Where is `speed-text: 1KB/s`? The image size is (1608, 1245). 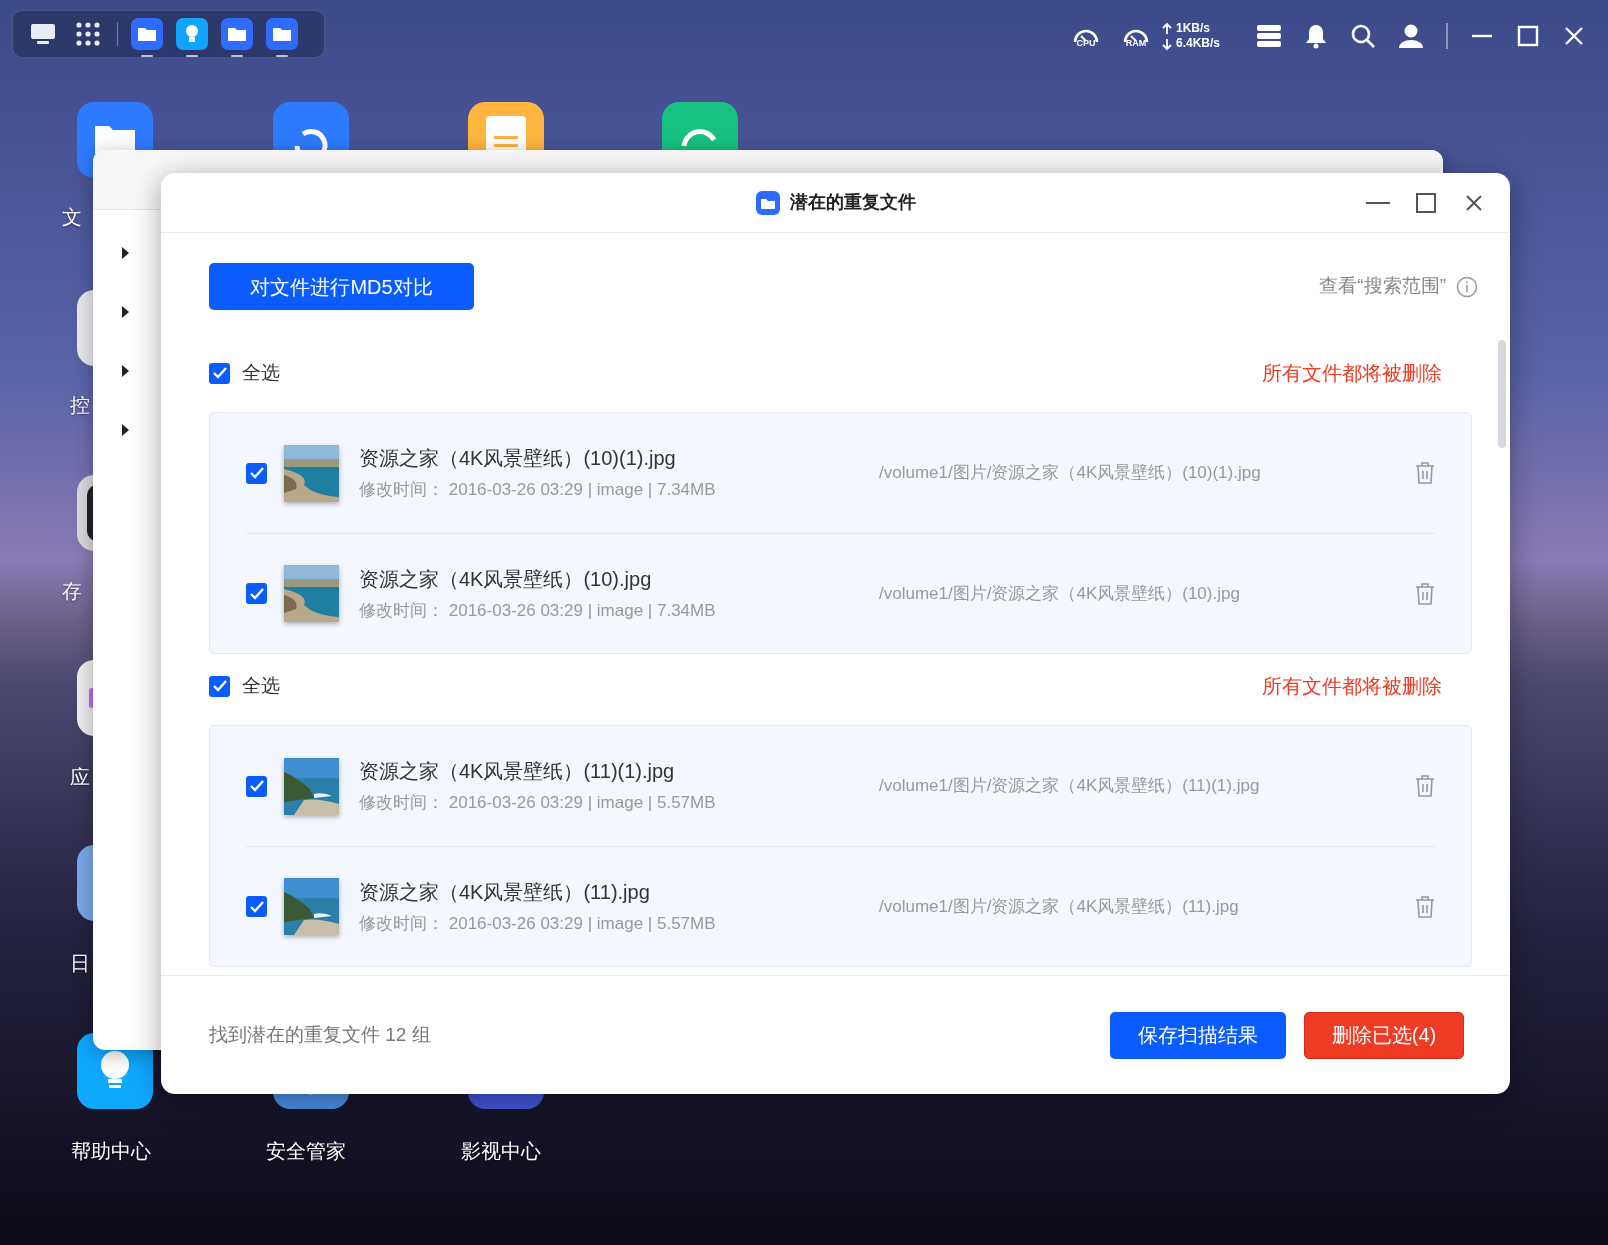 speed-text: 1KB/s is located at coordinates (1192, 28).